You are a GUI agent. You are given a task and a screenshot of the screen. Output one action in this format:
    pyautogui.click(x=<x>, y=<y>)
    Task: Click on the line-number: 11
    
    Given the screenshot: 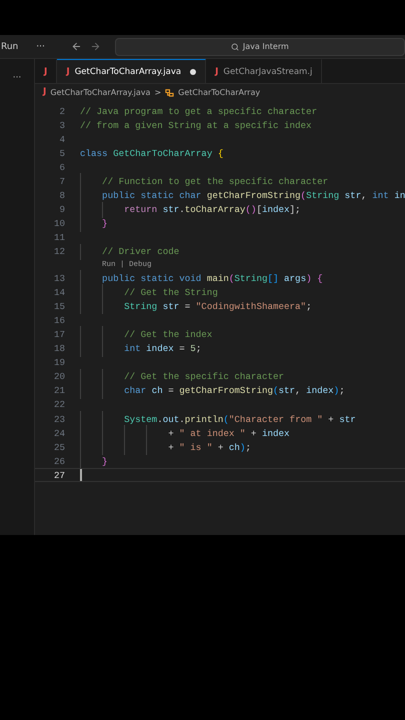 What is the action you would take?
    pyautogui.click(x=58, y=238)
    